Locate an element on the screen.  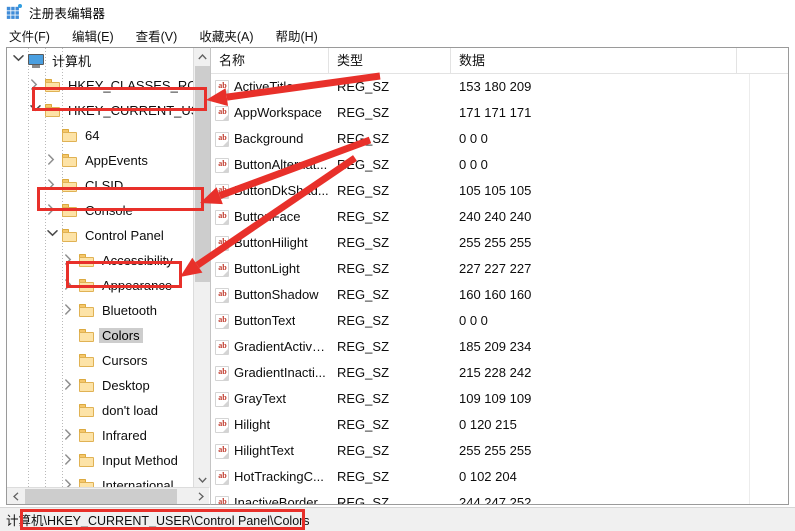
tree-node-appevents: AppEvents is located at coordinates (100, 160).